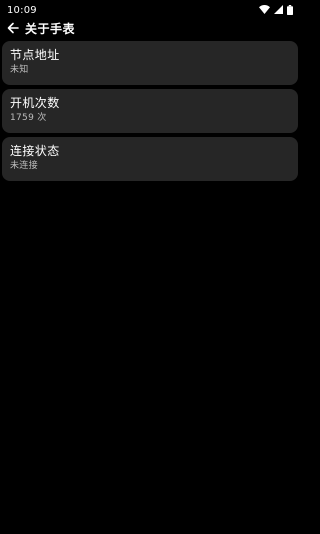 This screenshot has width=320, height=534. What do you see at coordinates (150, 159) in the screenshot?
I see `list-item-connection-status: 连接状态 未连接` at bounding box center [150, 159].